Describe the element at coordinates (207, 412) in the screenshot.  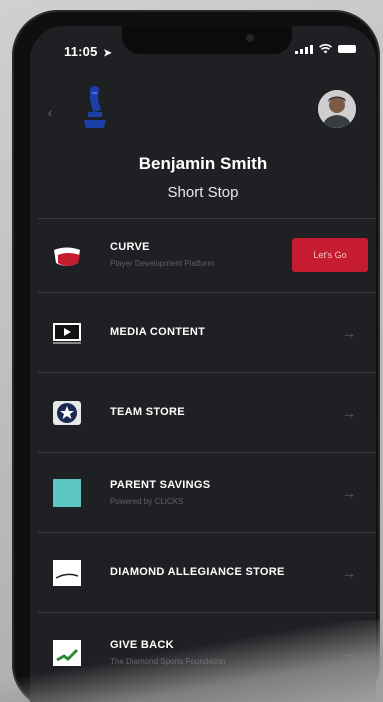
I see `menu-item-team-store: TEAM STORE →` at that location.